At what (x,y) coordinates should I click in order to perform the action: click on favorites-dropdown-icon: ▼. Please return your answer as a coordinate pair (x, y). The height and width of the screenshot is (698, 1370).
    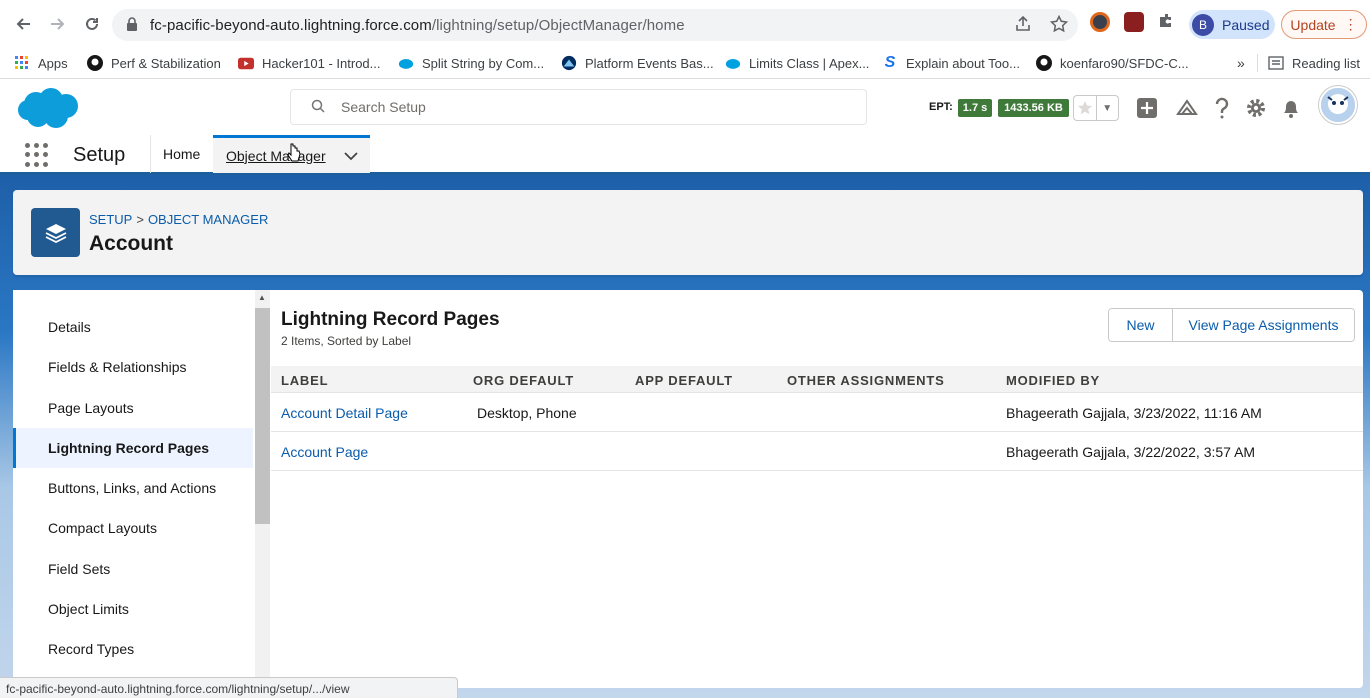
    Looking at the image, I should click on (1107, 108).